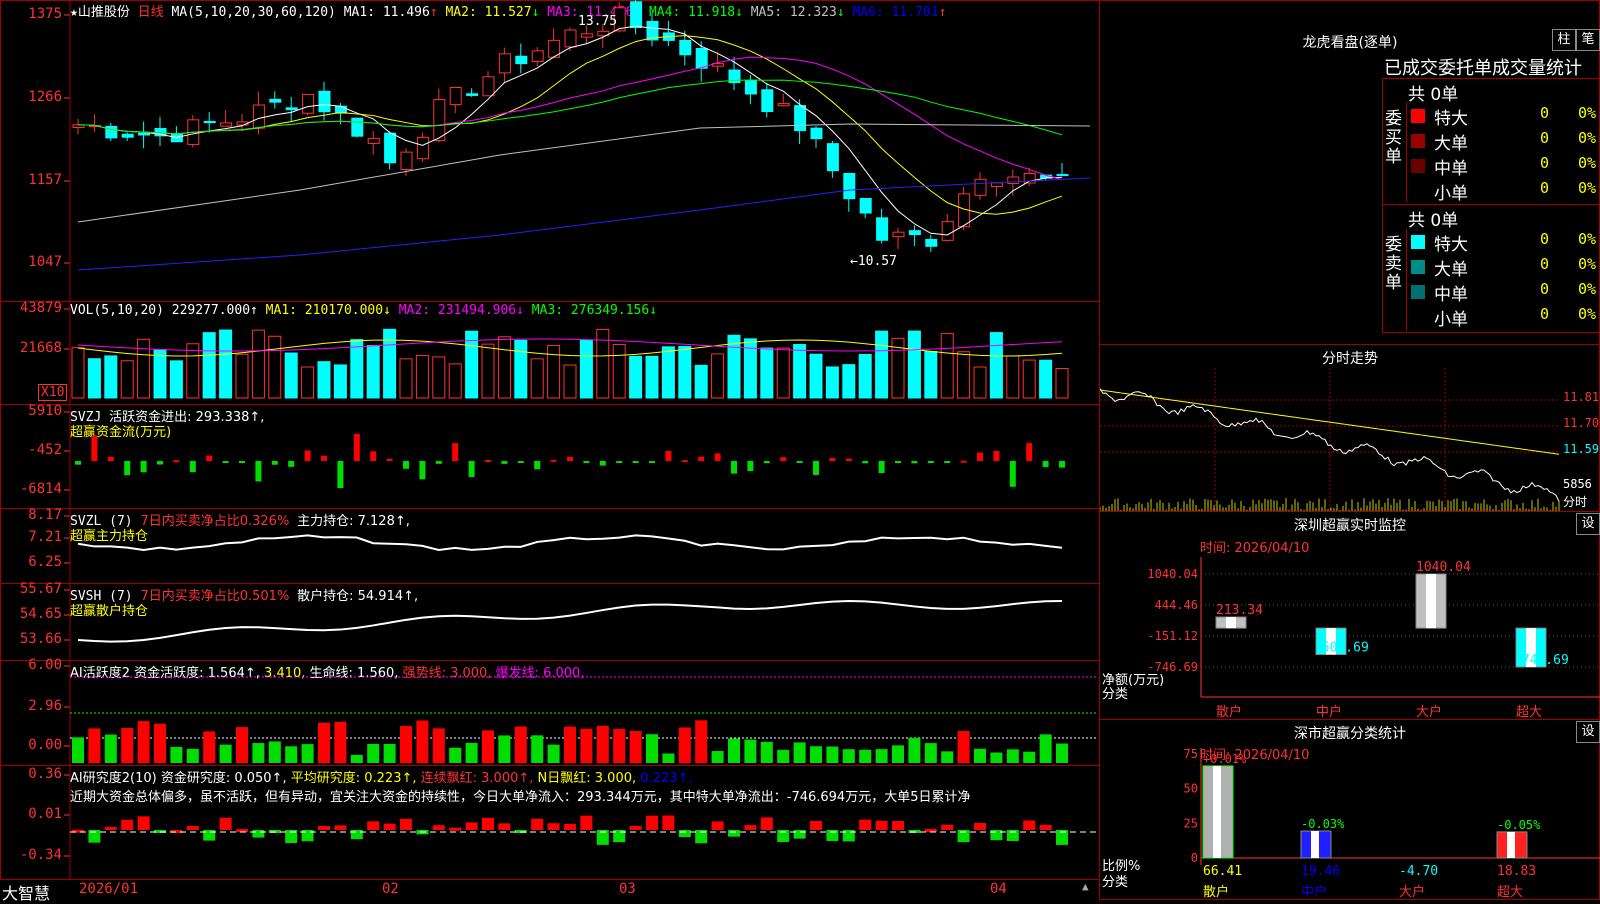 Image resolution: width=1600 pixels, height=904 pixels. What do you see at coordinates (26, 893) in the screenshot?
I see `brand-label: 大智慧` at bounding box center [26, 893].